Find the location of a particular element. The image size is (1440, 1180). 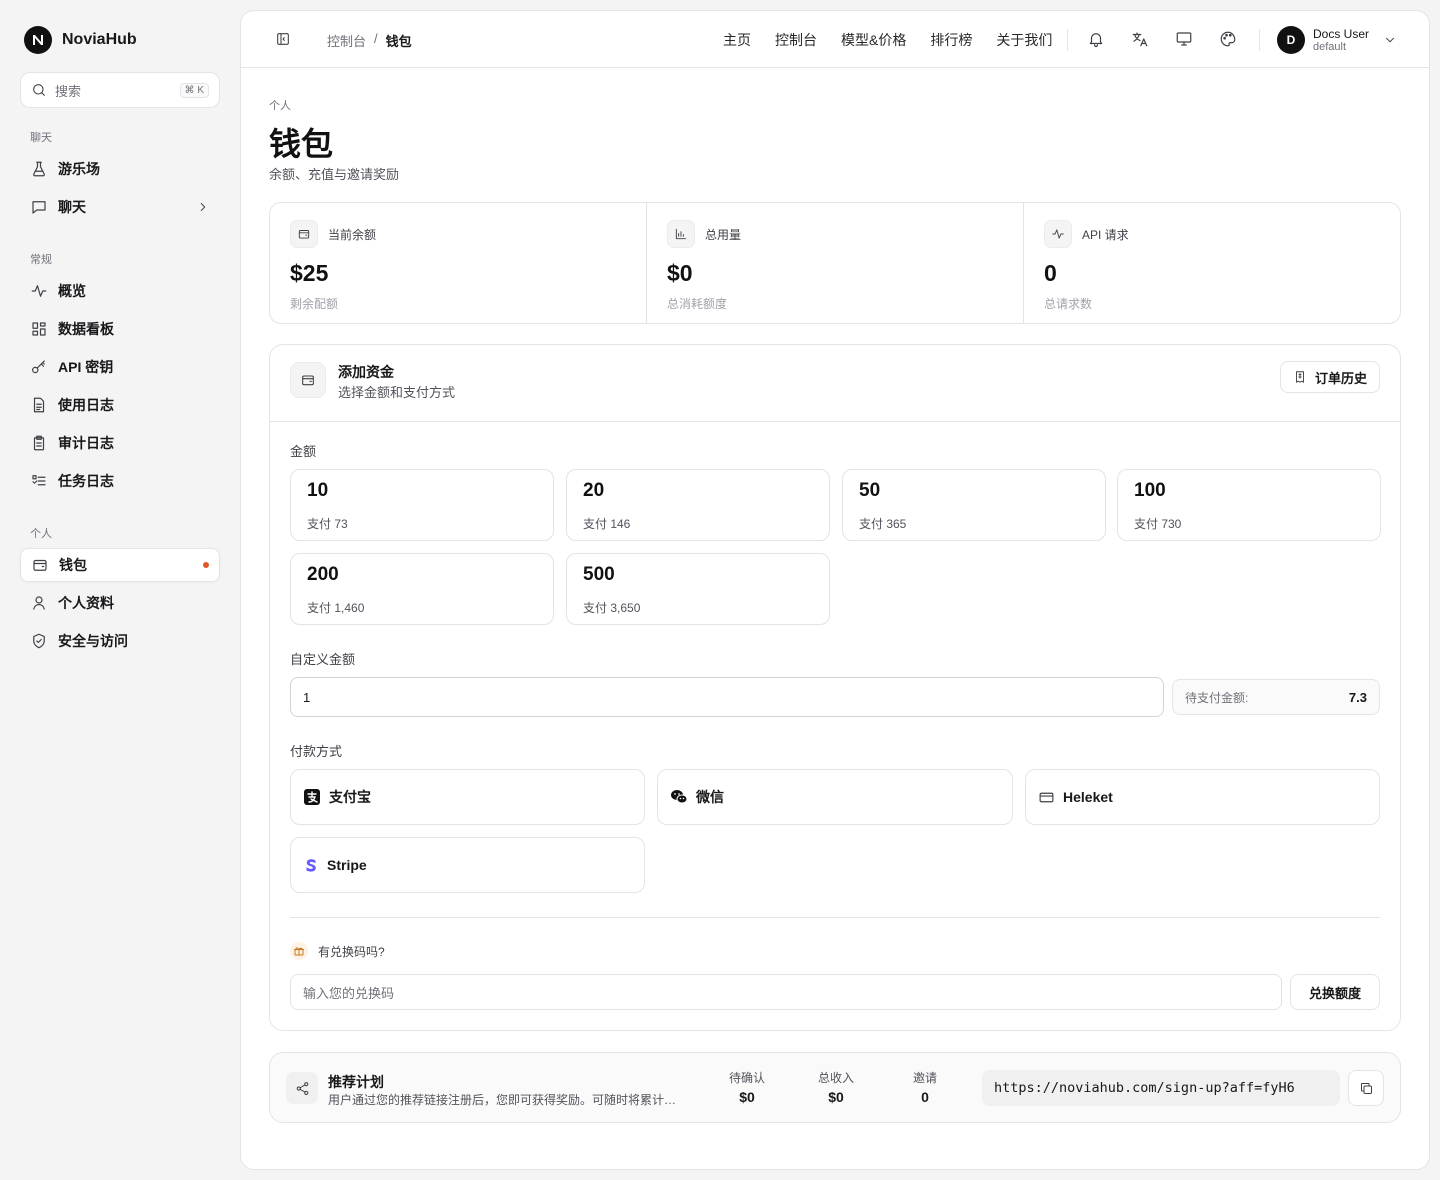

stats-card: 当前余额 $25 剩余配额 总用量 $0 总消耗额度 API 请求 0 总请求数 is located at coordinates (835, 263).